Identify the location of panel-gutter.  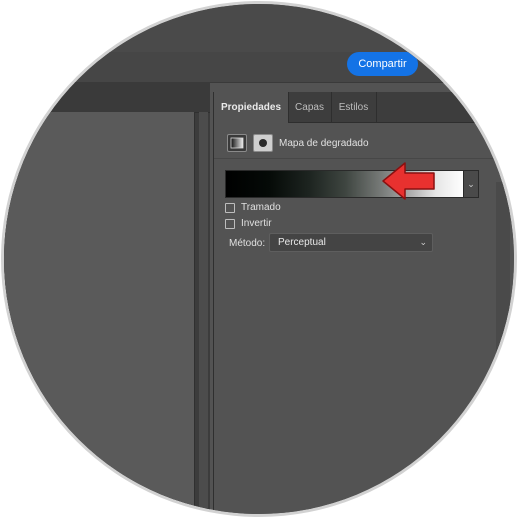
(203, 313).